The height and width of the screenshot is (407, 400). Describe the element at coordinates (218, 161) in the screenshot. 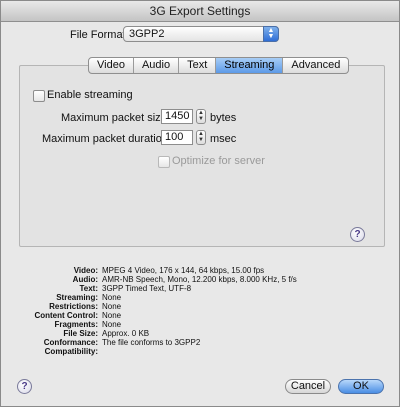

I see `optimize-server-label: Optimize for server` at that location.